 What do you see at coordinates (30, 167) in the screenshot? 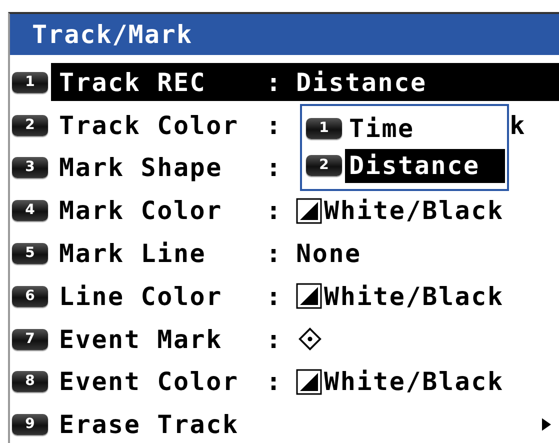
I see `key-badge: 3` at bounding box center [30, 167].